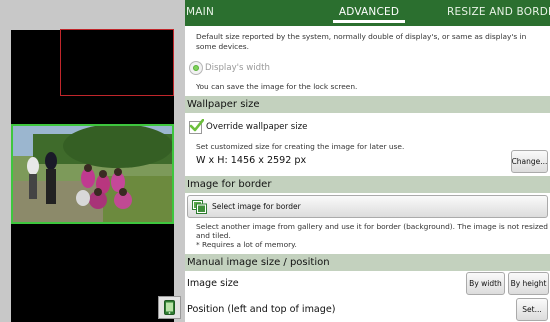  What do you see at coordinates (367, 262) in the screenshot?
I see `section-header-manual-size: Manual image size / position` at bounding box center [367, 262].